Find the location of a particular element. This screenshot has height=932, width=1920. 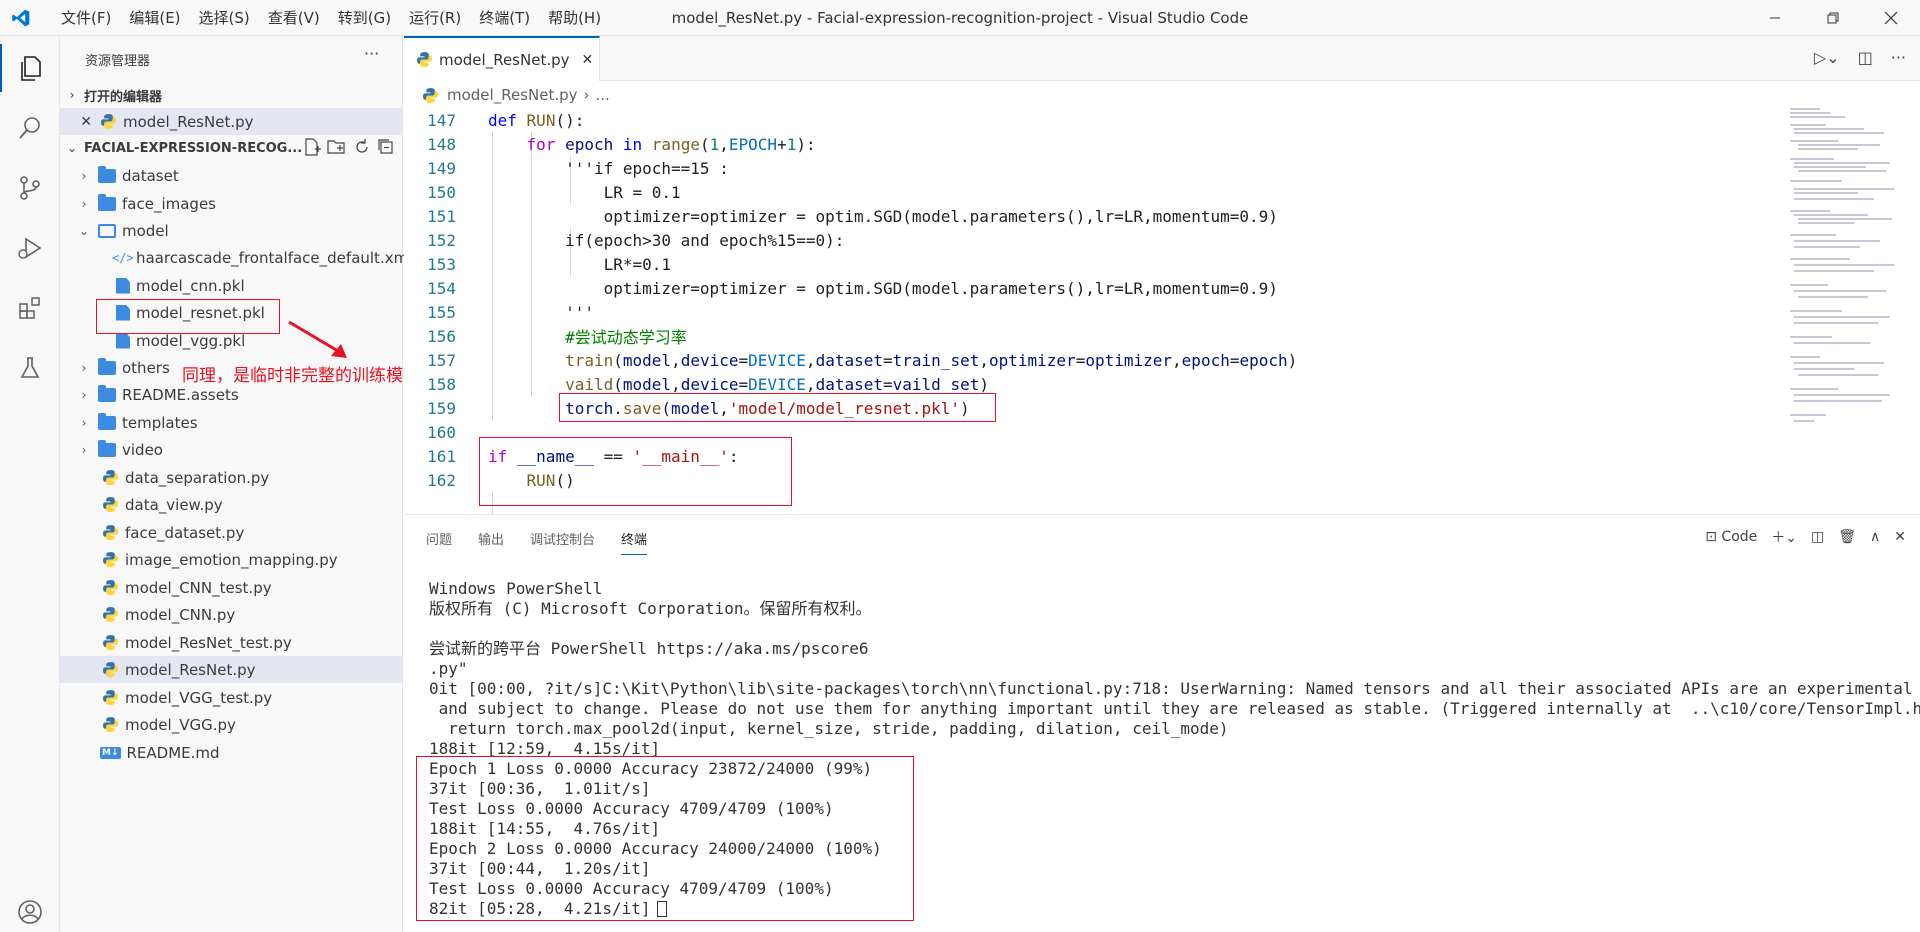

tab-problems: 问题 is located at coordinates (439, 542).